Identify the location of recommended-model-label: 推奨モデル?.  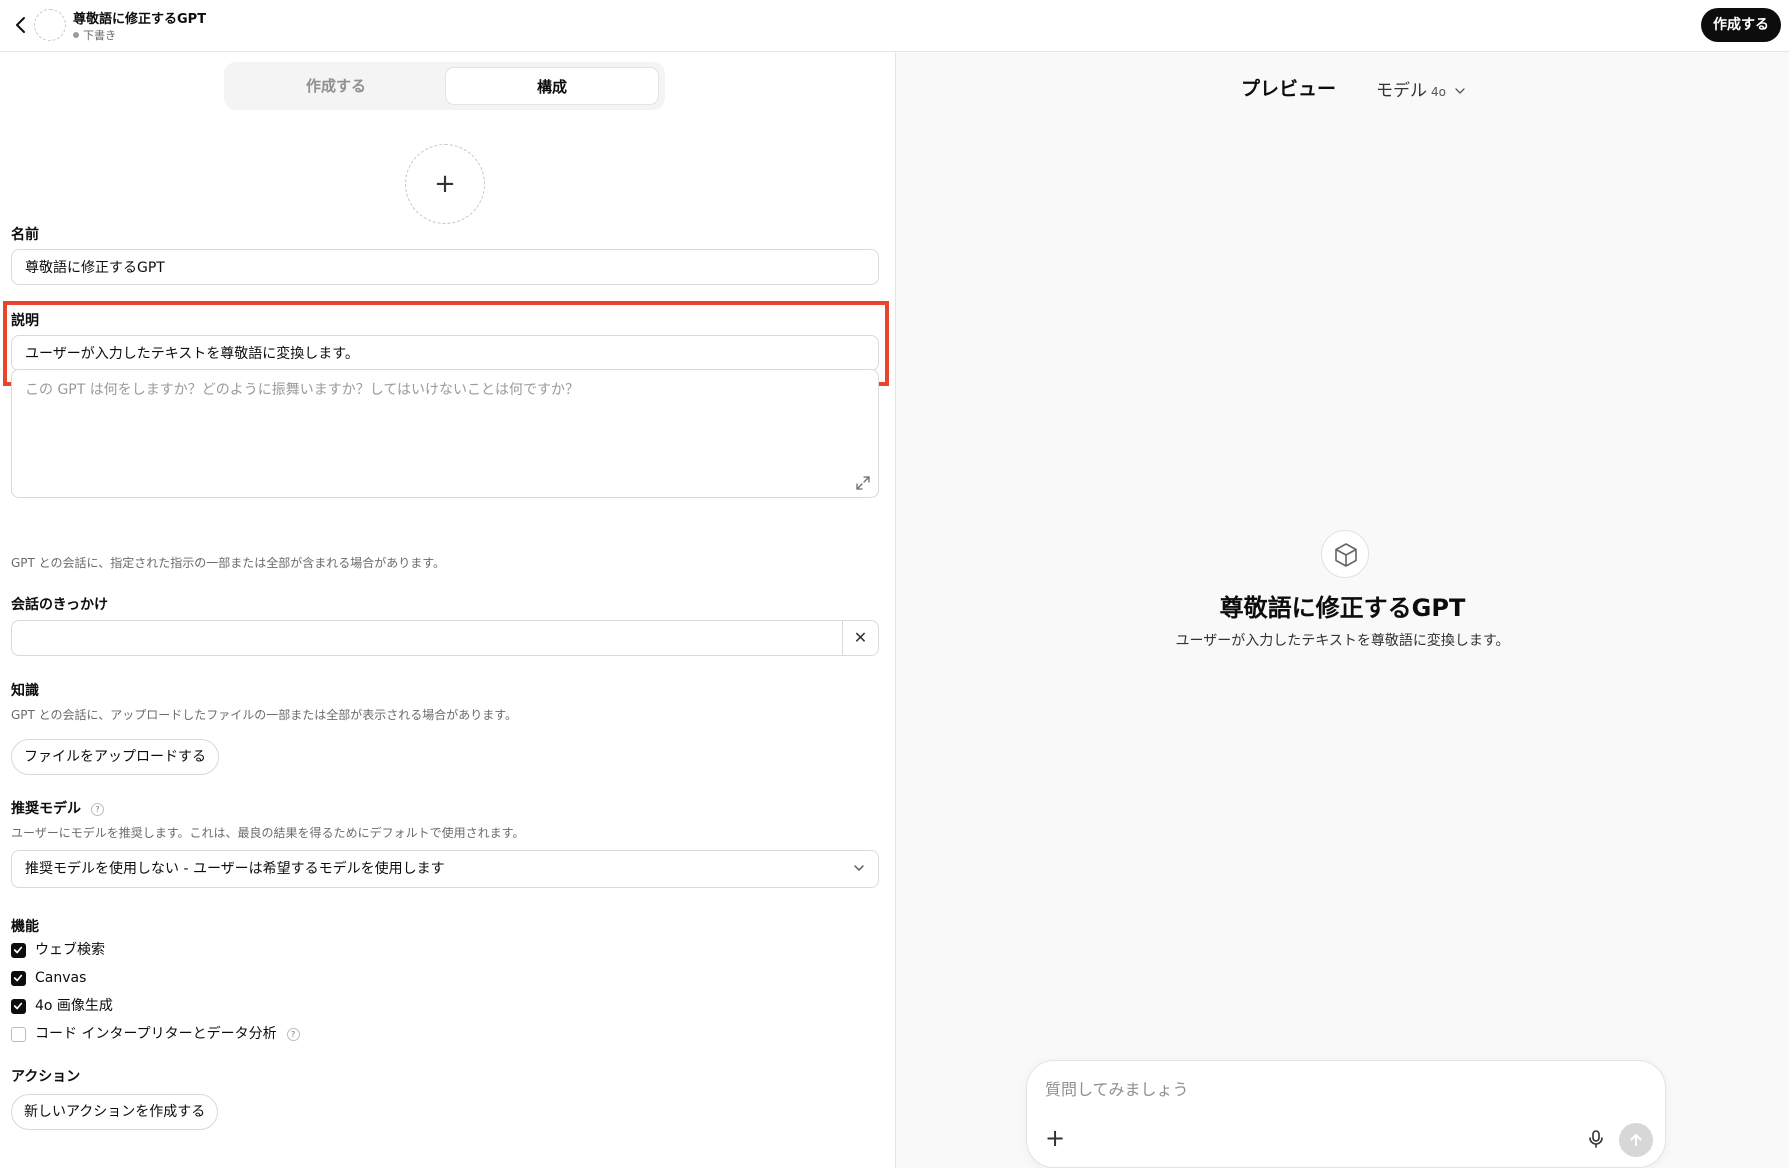
(57, 808).